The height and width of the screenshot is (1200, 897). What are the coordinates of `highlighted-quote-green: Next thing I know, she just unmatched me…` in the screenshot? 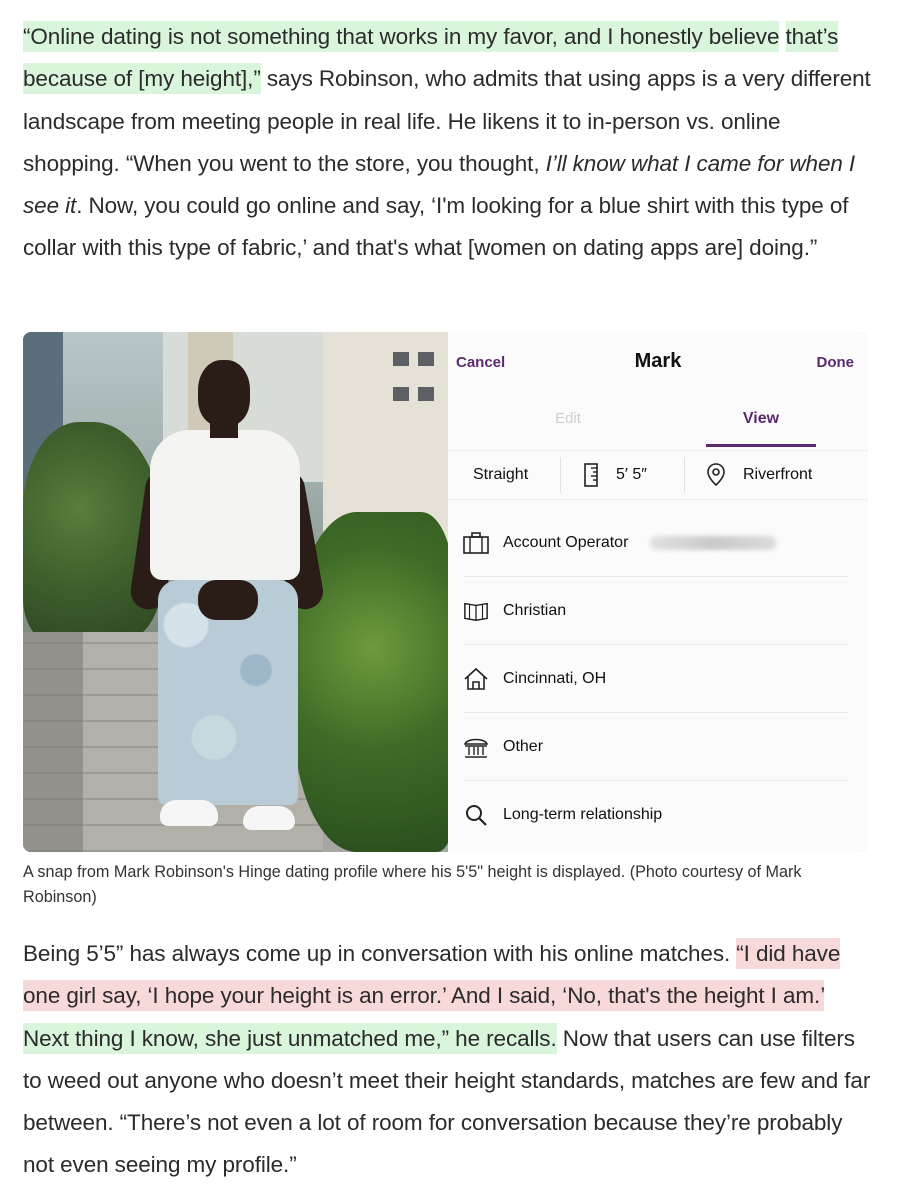 It's located at (290, 1038).